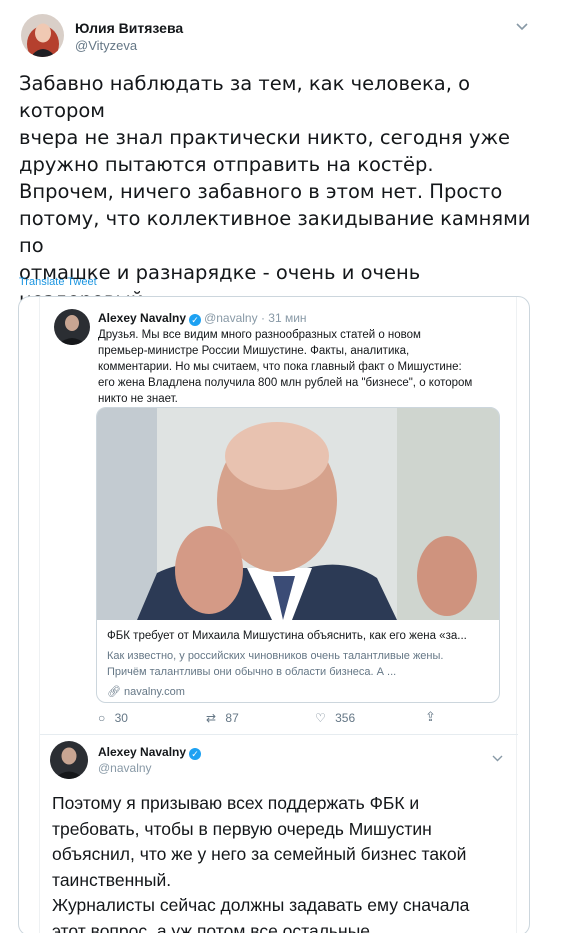 Image resolution: width=567 pixels, height=933 pixels. I want to click on second-author-handle: @navalny, so click(125, 768).